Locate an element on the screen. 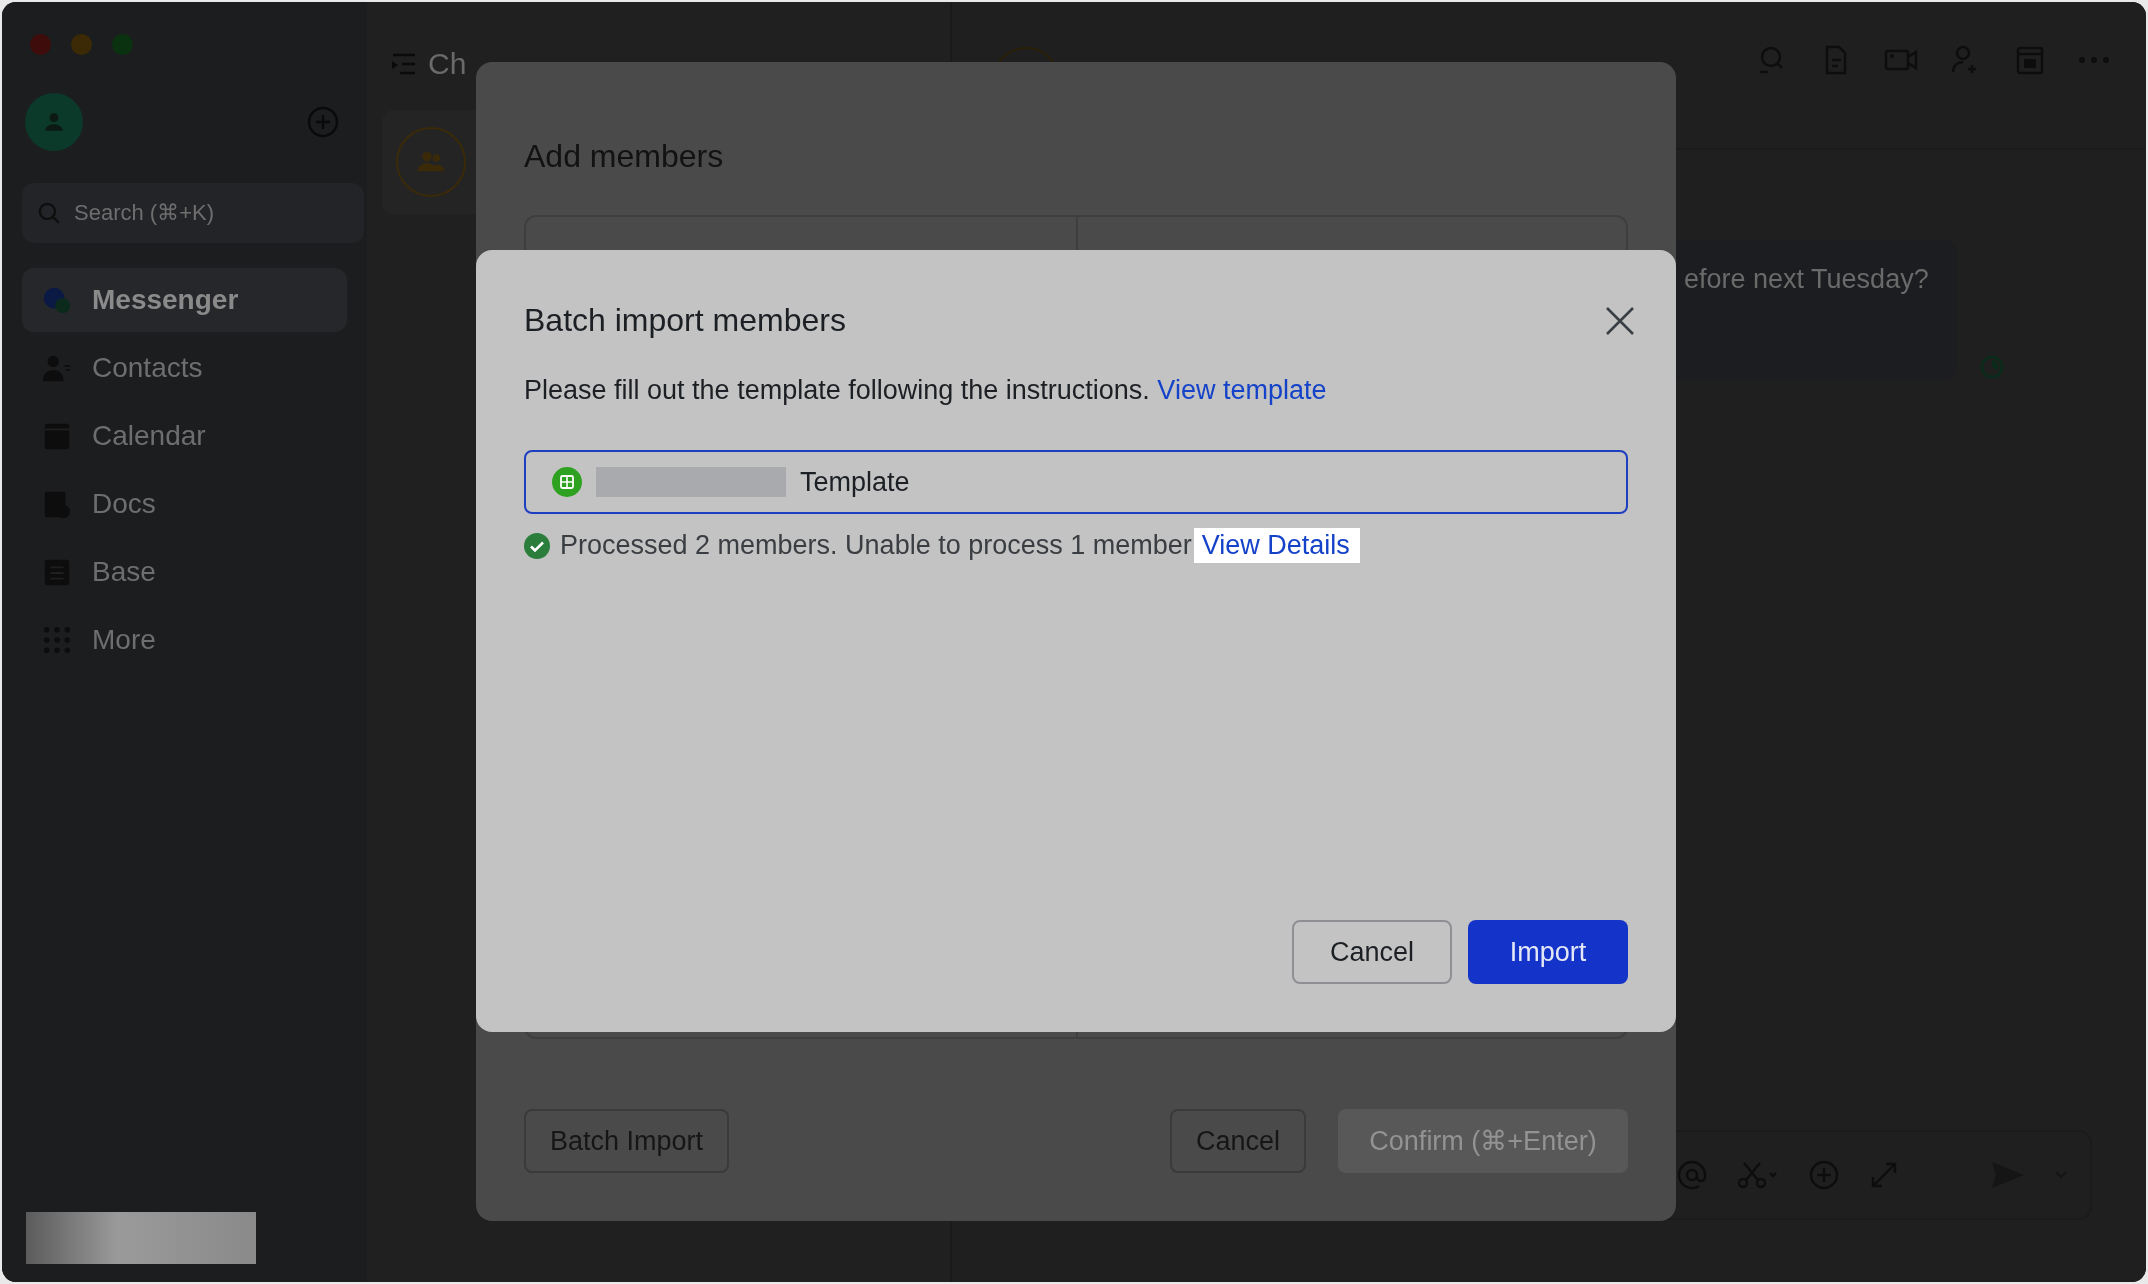  view-details-link: View Details is located at coordinates (1276, 545).